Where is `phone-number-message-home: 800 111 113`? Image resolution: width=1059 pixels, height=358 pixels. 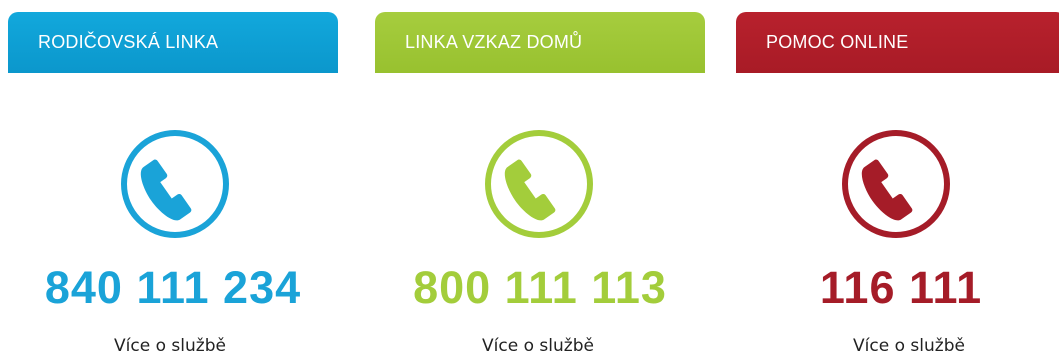
phone-number-message-home: 800 111 113 is located at coordinates (540, 287).